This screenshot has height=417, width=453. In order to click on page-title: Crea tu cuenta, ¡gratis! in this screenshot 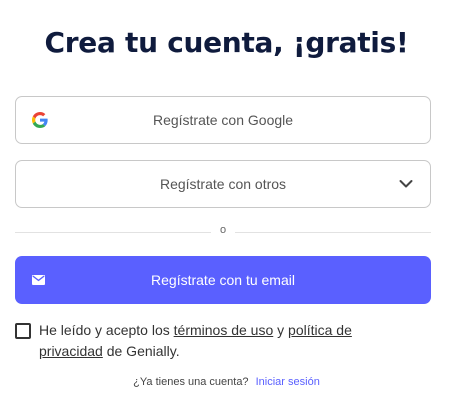, I will do `click(226, 42)`.